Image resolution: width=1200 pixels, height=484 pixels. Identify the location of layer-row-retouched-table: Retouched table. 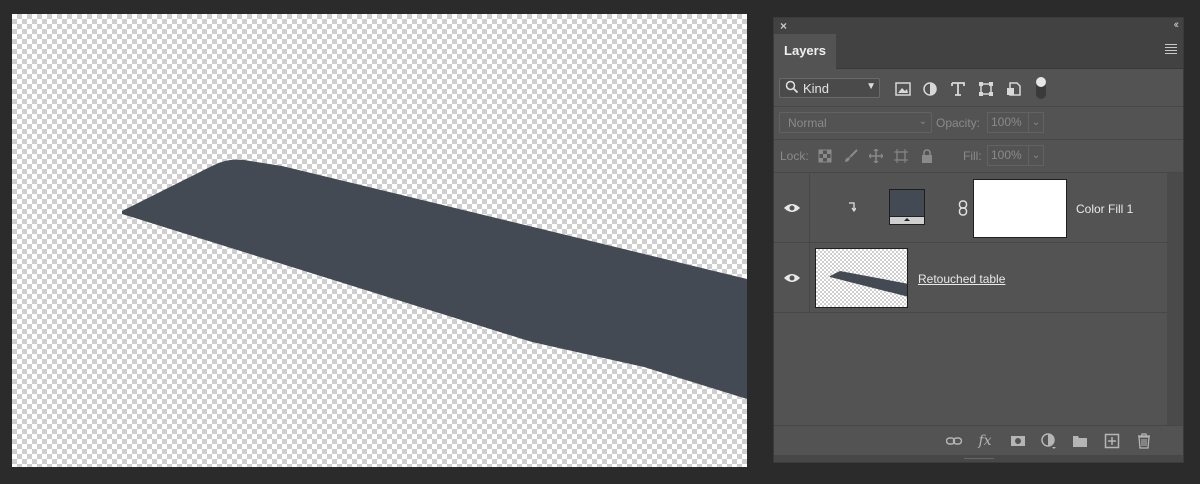
(970, 278).